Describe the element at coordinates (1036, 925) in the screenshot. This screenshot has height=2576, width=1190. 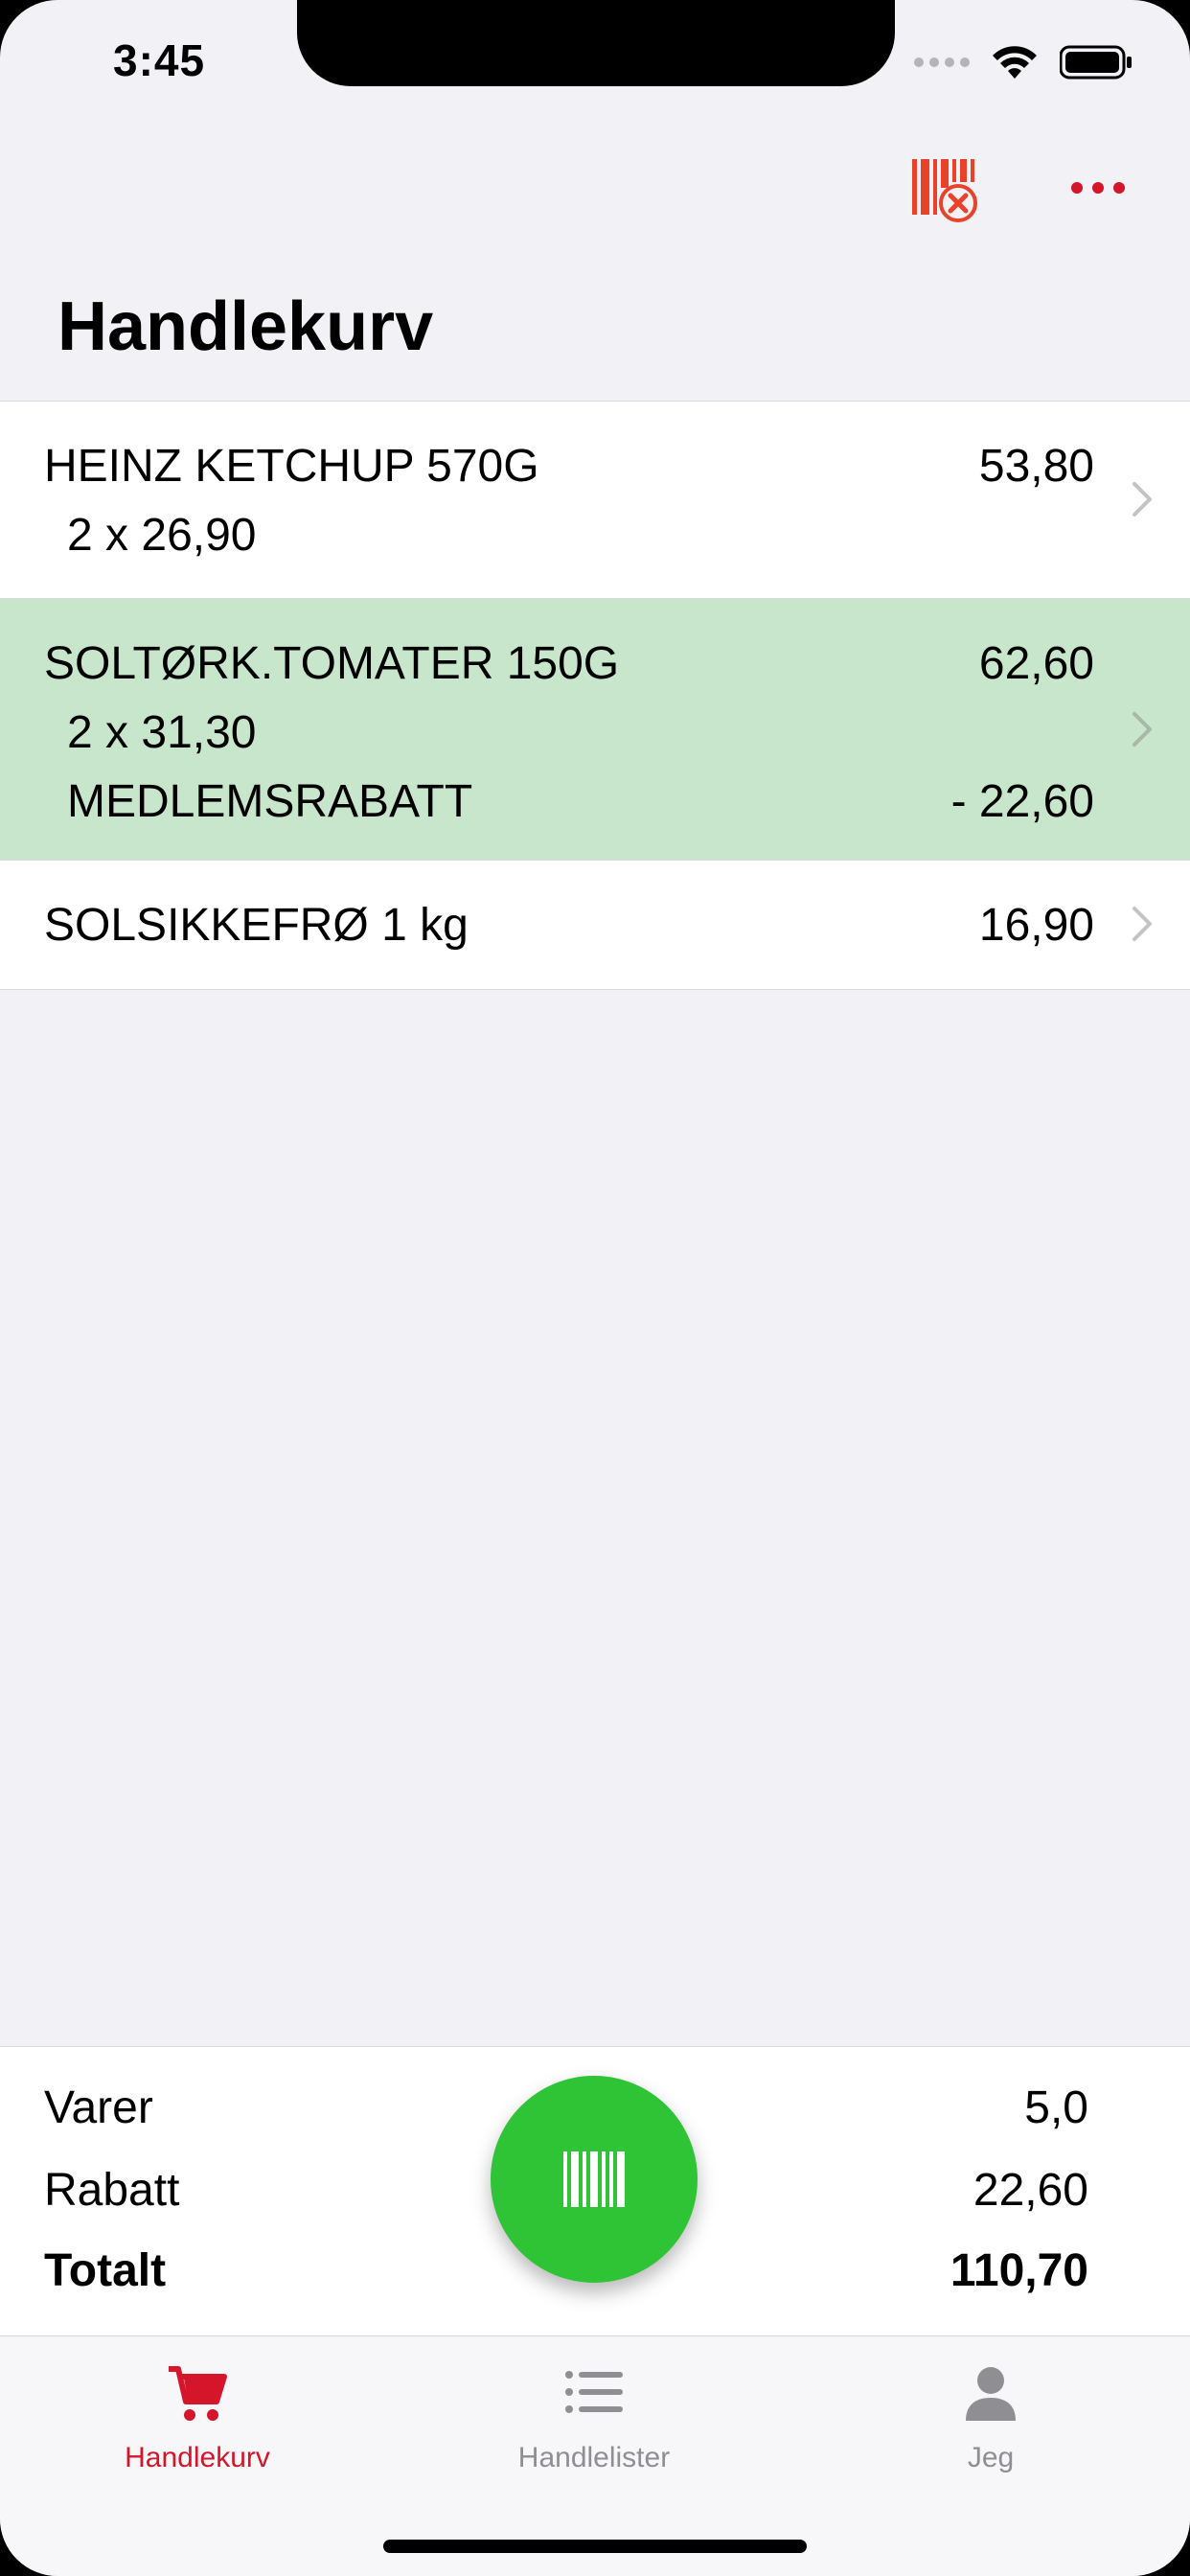
I see `item-price: 16,90` at that location.